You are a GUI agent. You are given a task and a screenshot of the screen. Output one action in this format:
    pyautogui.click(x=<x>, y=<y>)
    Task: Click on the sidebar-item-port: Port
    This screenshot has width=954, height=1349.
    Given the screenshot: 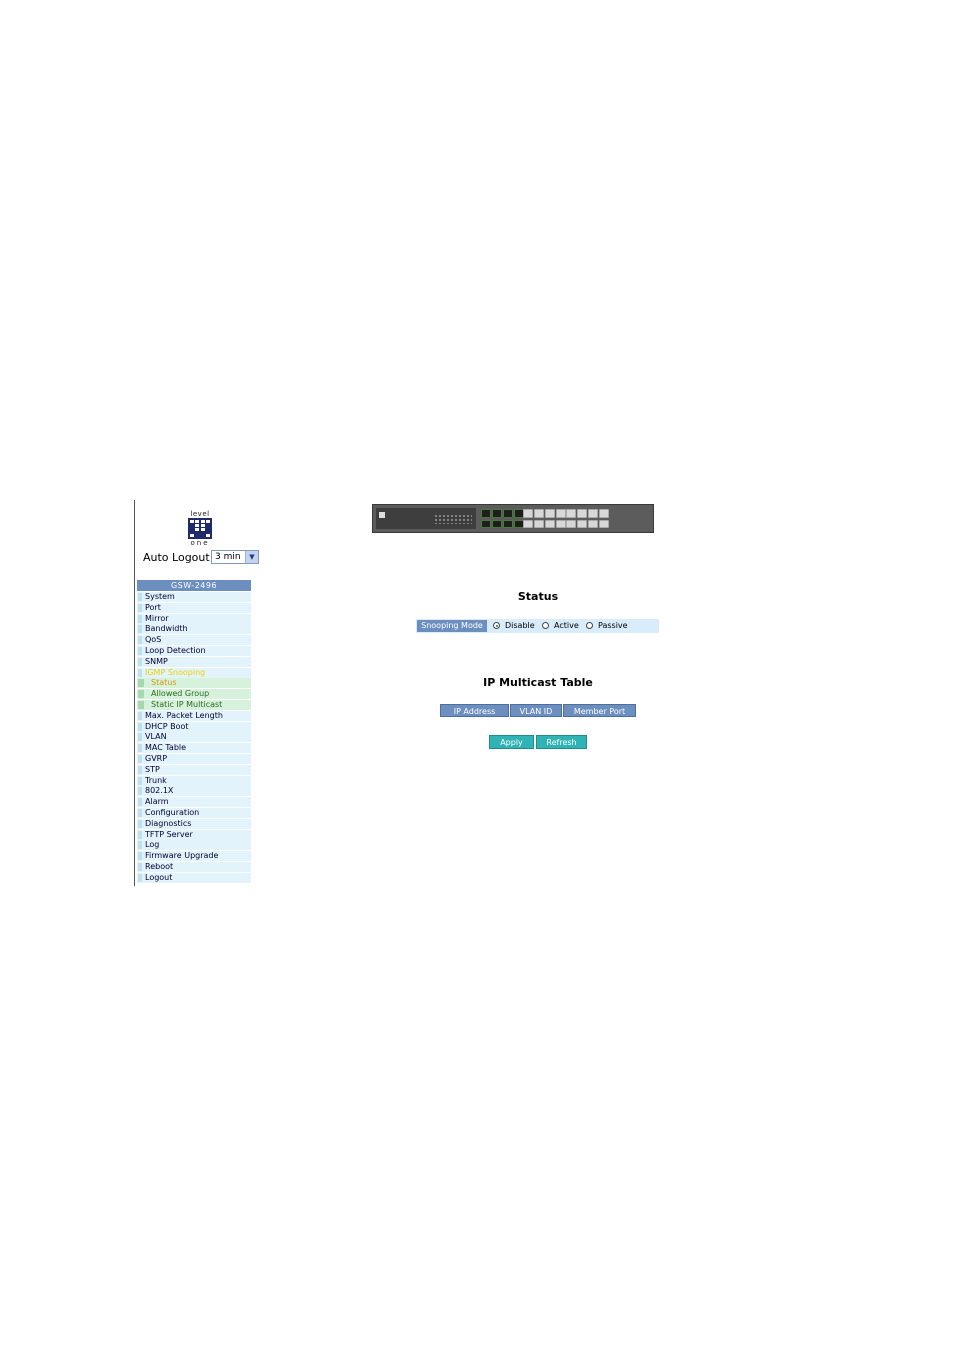 What is the action you would take?
    pyautogui.click(x=194, y=607)
    